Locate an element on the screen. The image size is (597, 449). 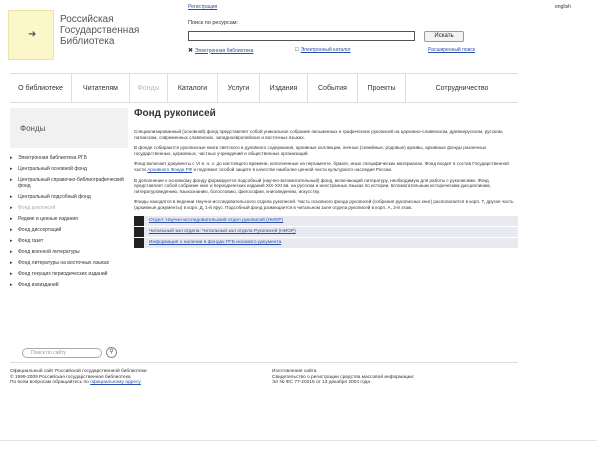
sidebar-item-label: Фонд текущих периодических изданий is located at coordinates (63, 274).